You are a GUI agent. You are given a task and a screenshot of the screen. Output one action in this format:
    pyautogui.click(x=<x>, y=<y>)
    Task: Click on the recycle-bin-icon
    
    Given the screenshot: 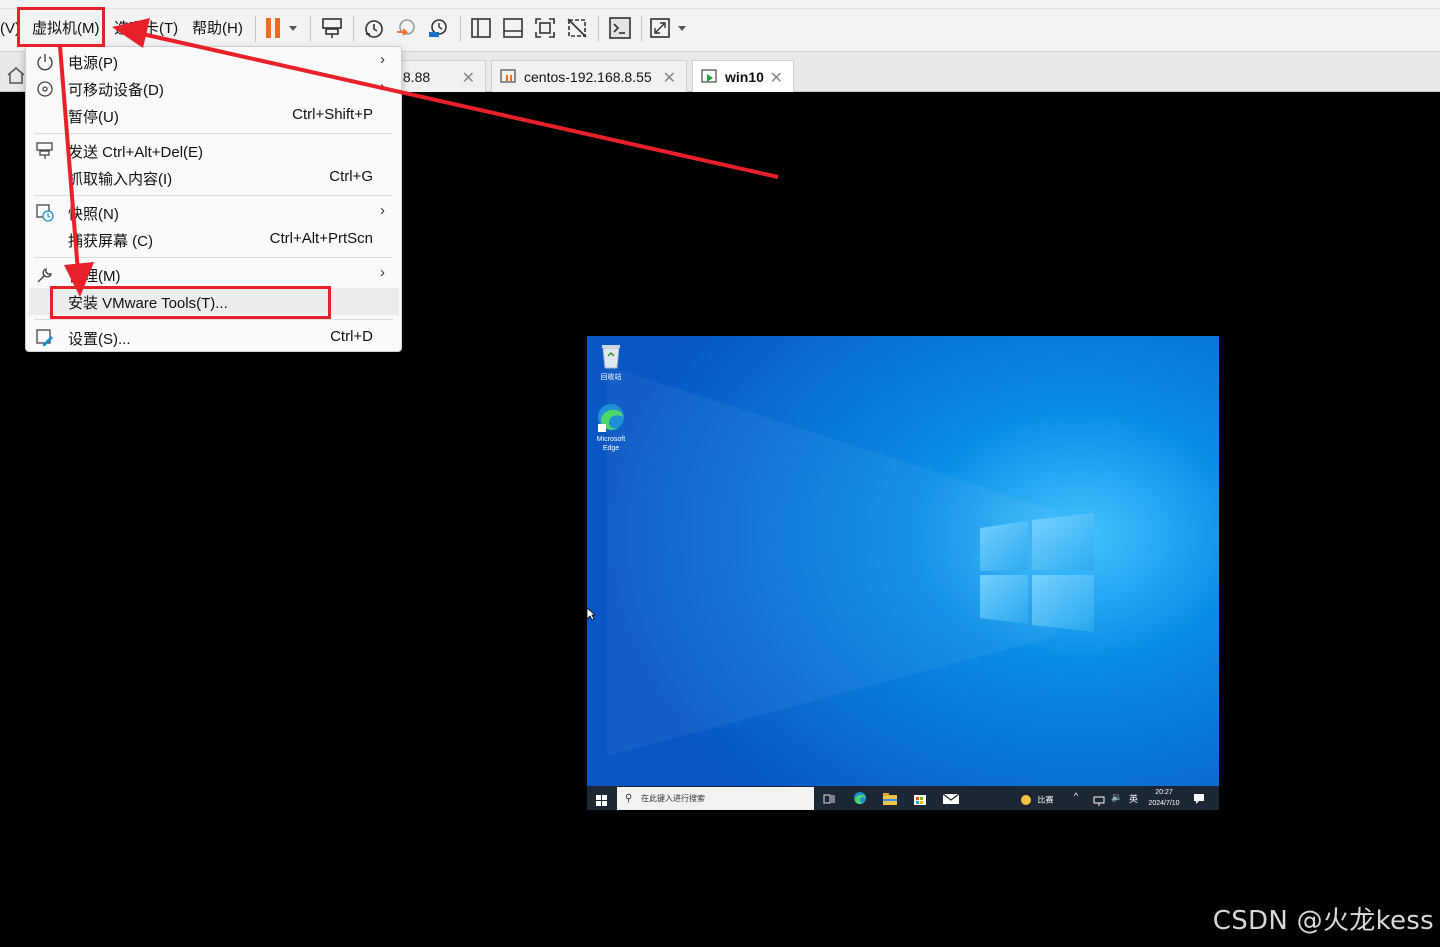 What is the action you would take?
    pyautogui.click(x=611, y=357)
    